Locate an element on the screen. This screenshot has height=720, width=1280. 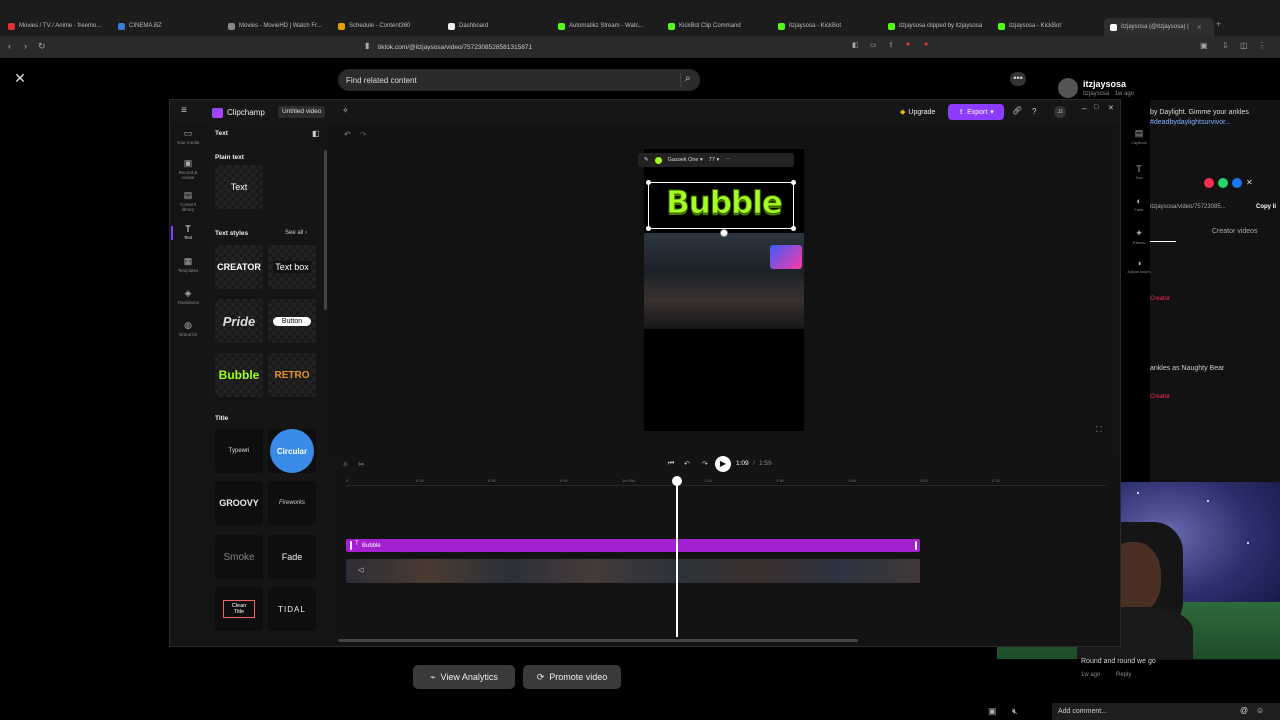
repost-icon is located at coordinates (1209, 183).